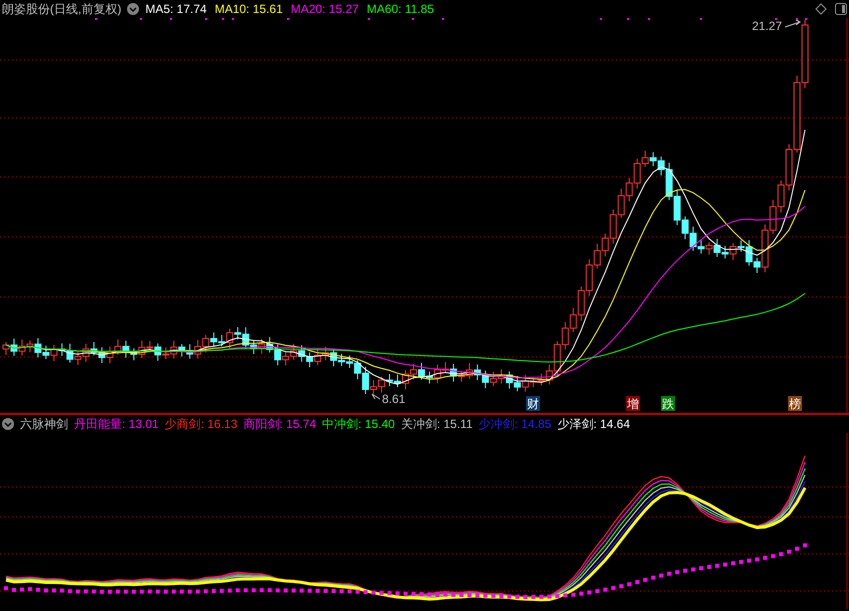 This screenshot has width=849, height=611. What do you see at coordinates (841, 9) in the screenshot?
I see `panel-toggle-icon` at bounding box center [841, 9].